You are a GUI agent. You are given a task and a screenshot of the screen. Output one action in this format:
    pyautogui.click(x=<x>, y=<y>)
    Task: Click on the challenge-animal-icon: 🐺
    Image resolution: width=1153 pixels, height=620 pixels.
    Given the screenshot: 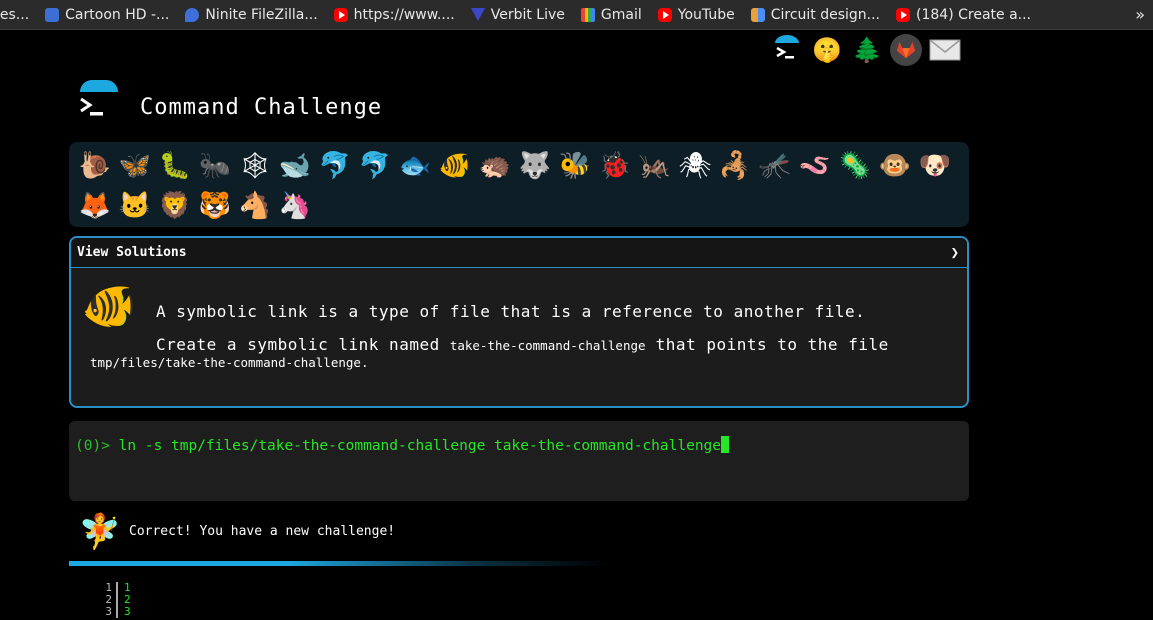 What is the action you would take?
    pyautogui.click(x=535, y=166)
    